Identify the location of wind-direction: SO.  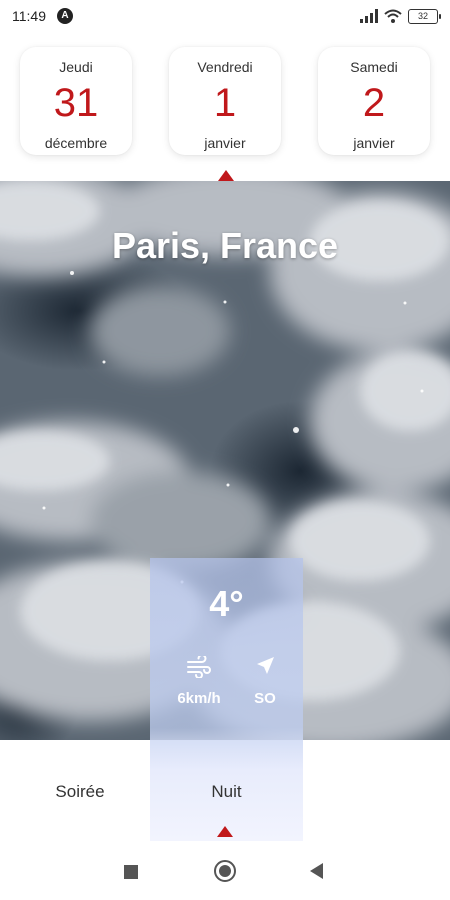
(265, 698).